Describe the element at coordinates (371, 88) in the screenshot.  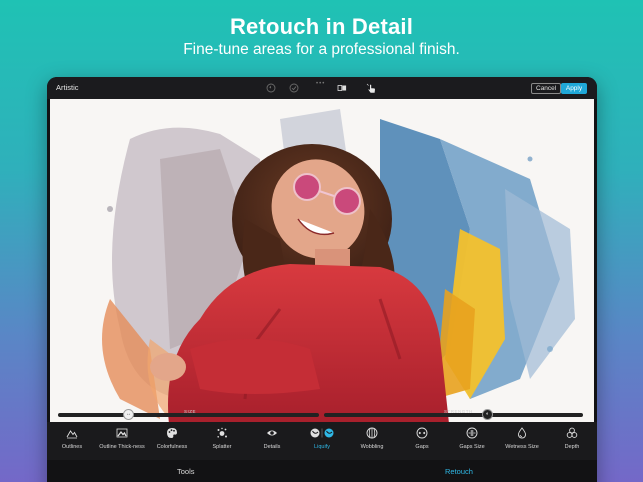
I see `touch-brush-icon` at that location.